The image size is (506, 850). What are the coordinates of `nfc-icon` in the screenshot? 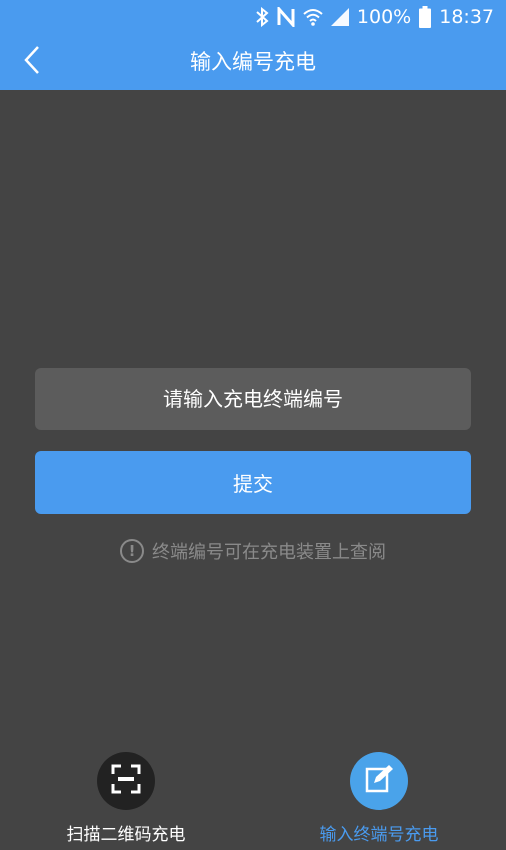 It's located at (286, 17).